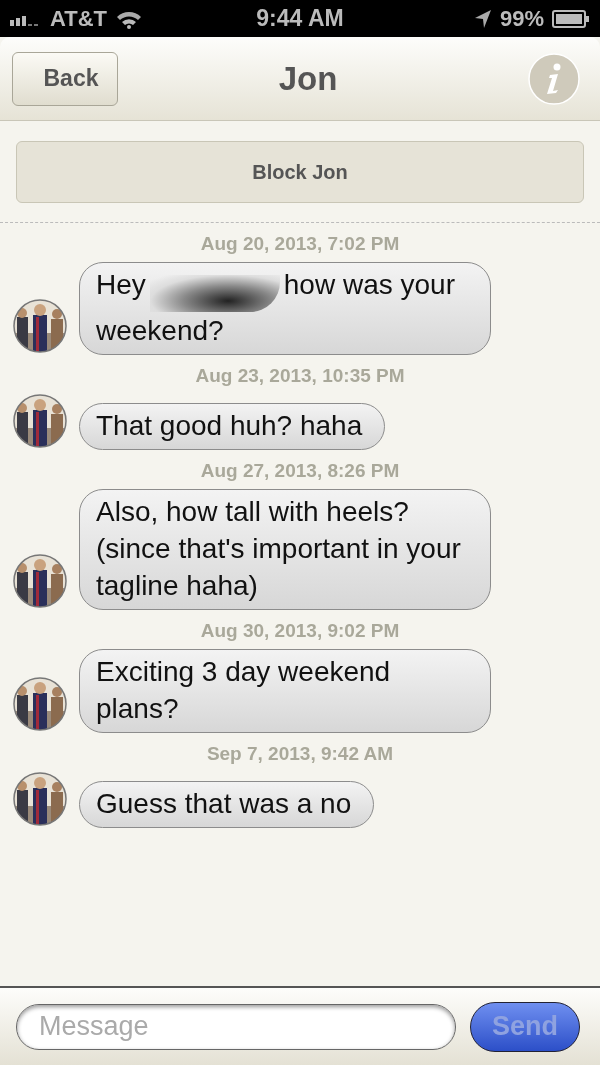 This screenshot has height=1065, width=600. I want to click on message-field: Message, so click(236, 1026).